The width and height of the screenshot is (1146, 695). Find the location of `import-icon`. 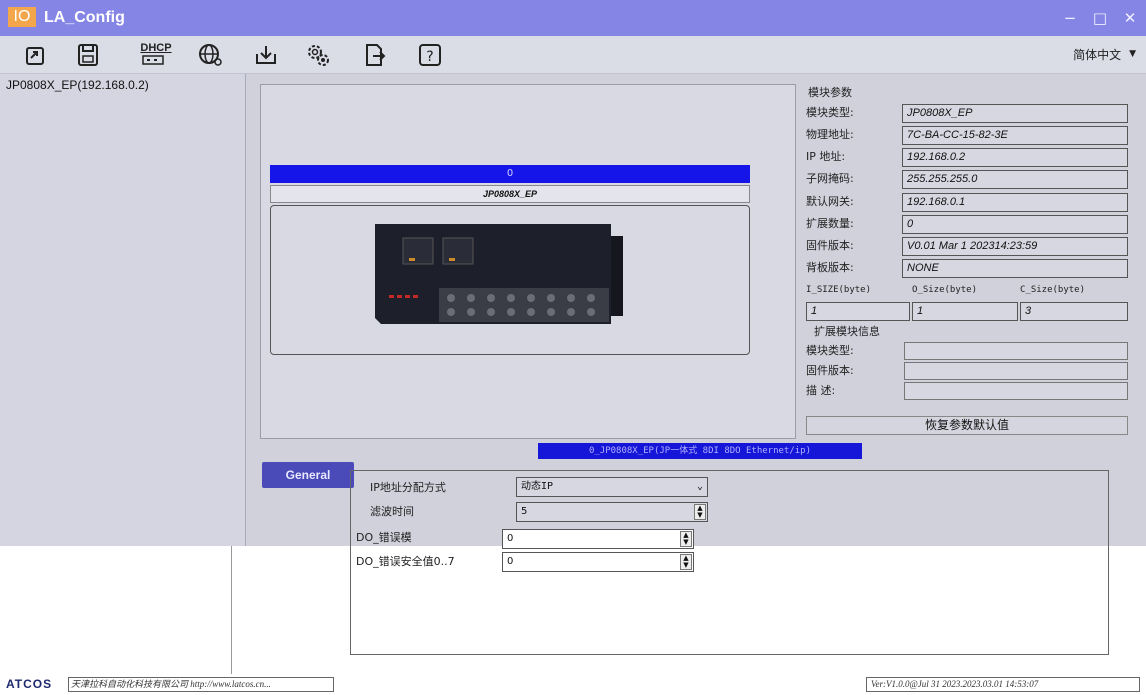

import-icon is located at coordinates (376, 55).